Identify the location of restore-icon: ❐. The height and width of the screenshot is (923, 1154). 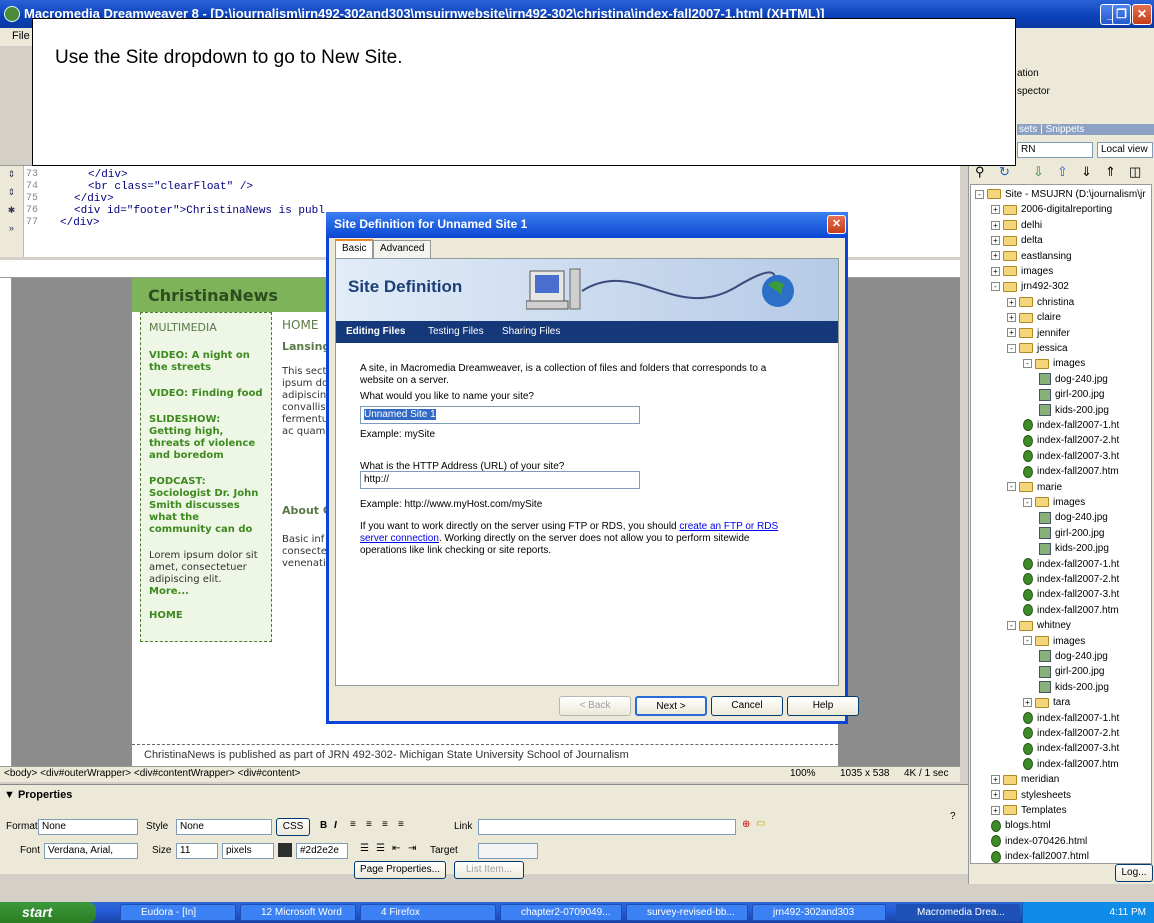
(1121, 14).